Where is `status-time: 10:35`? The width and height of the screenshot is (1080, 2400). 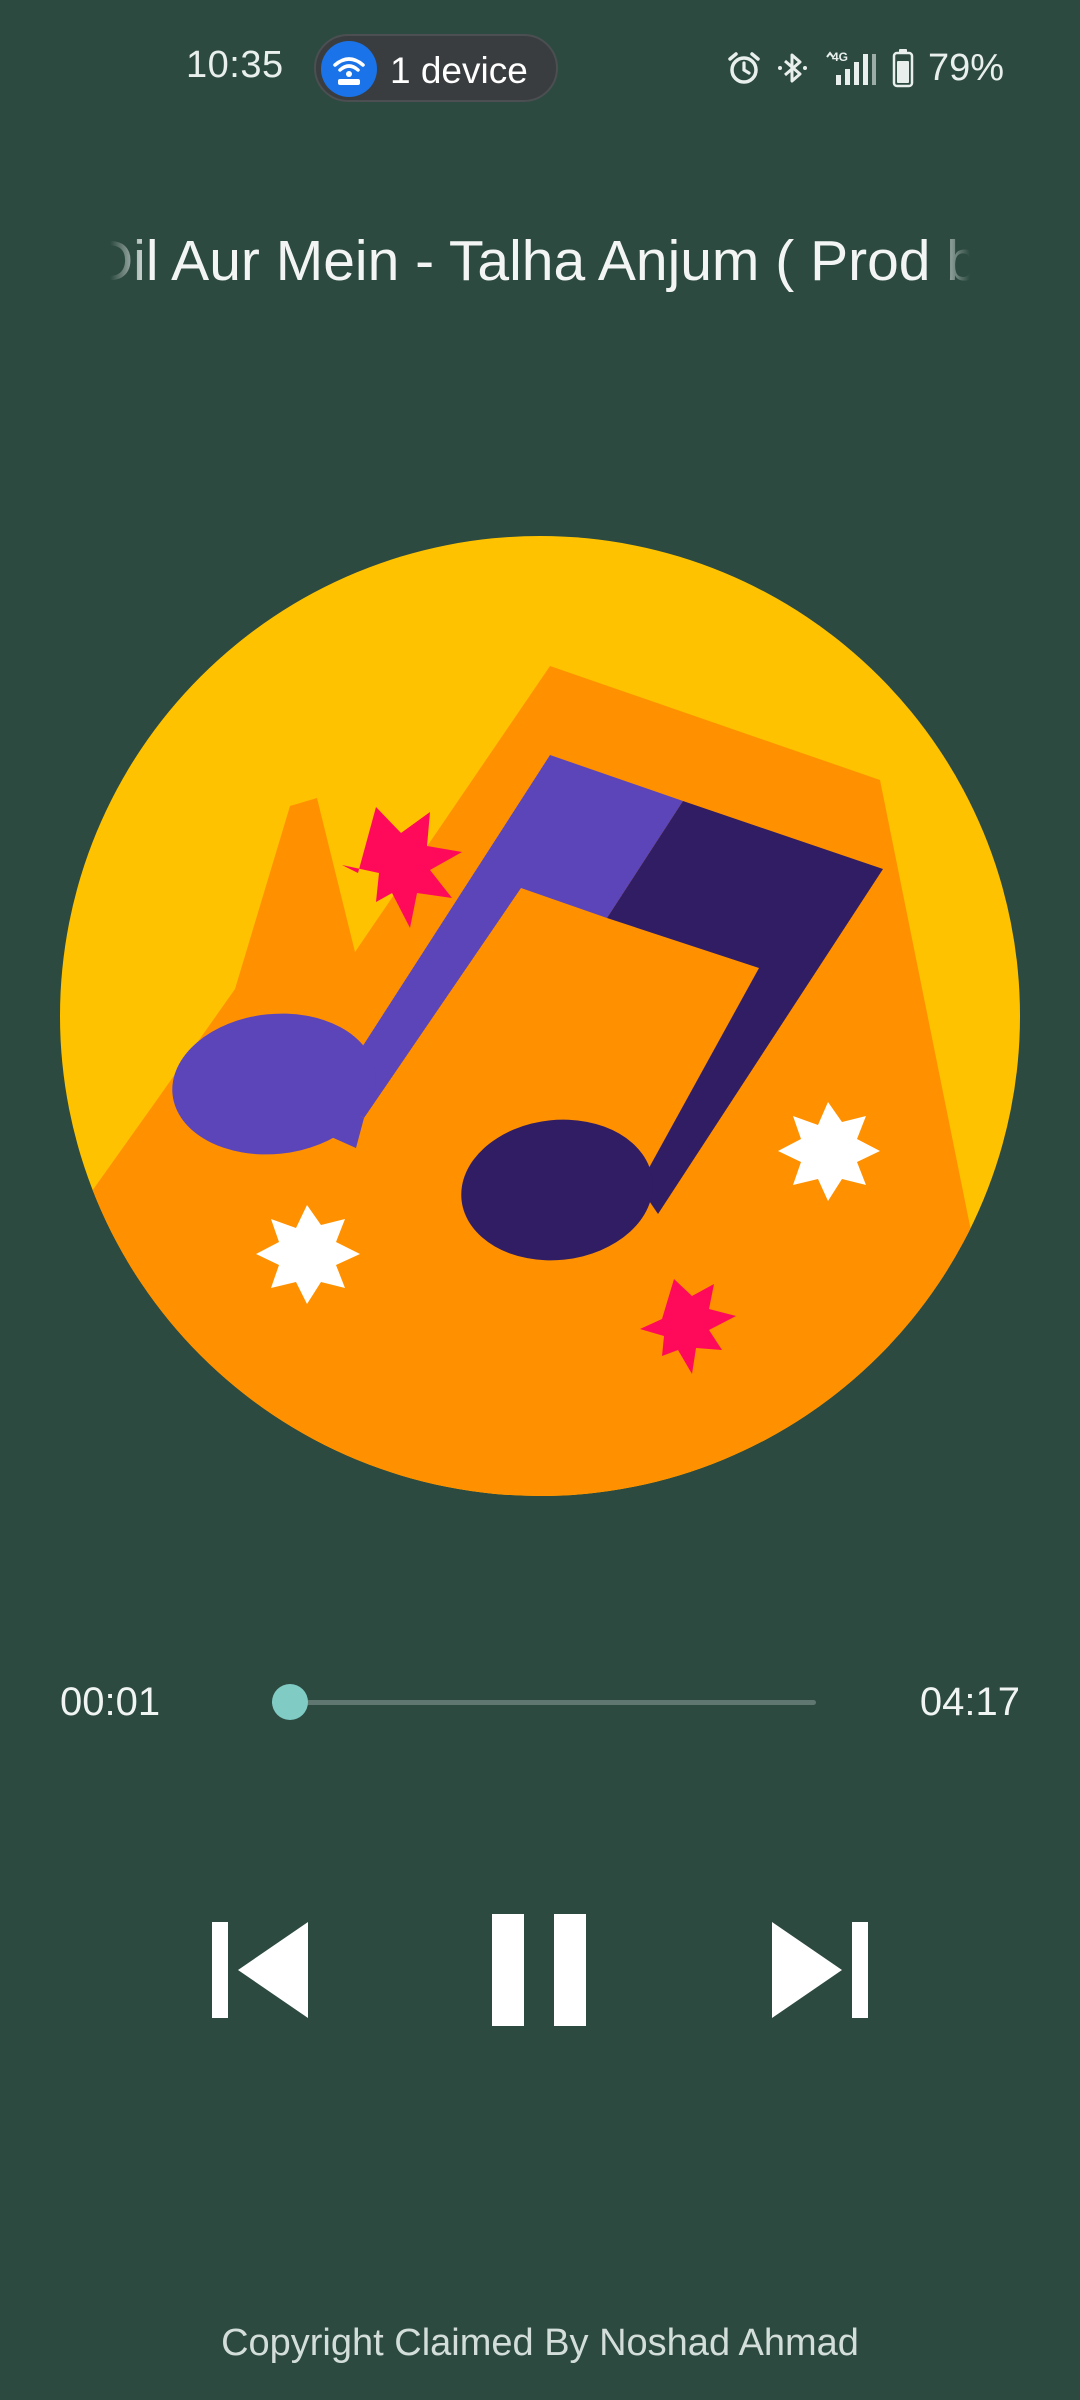
status-time: 10:35 is located at coordinates (235, 65).